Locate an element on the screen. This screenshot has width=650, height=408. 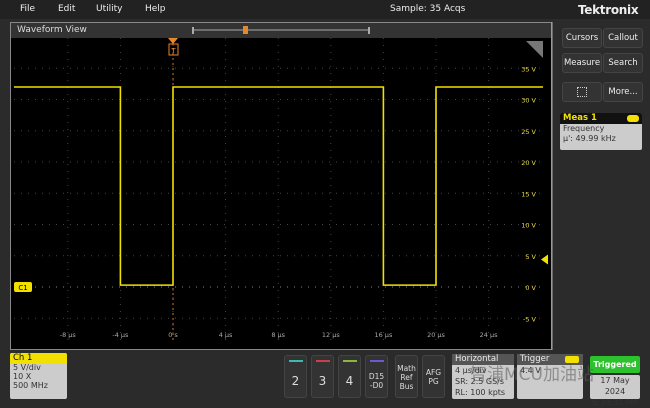
overview-left-bracket is located at coordinates (193, 30).